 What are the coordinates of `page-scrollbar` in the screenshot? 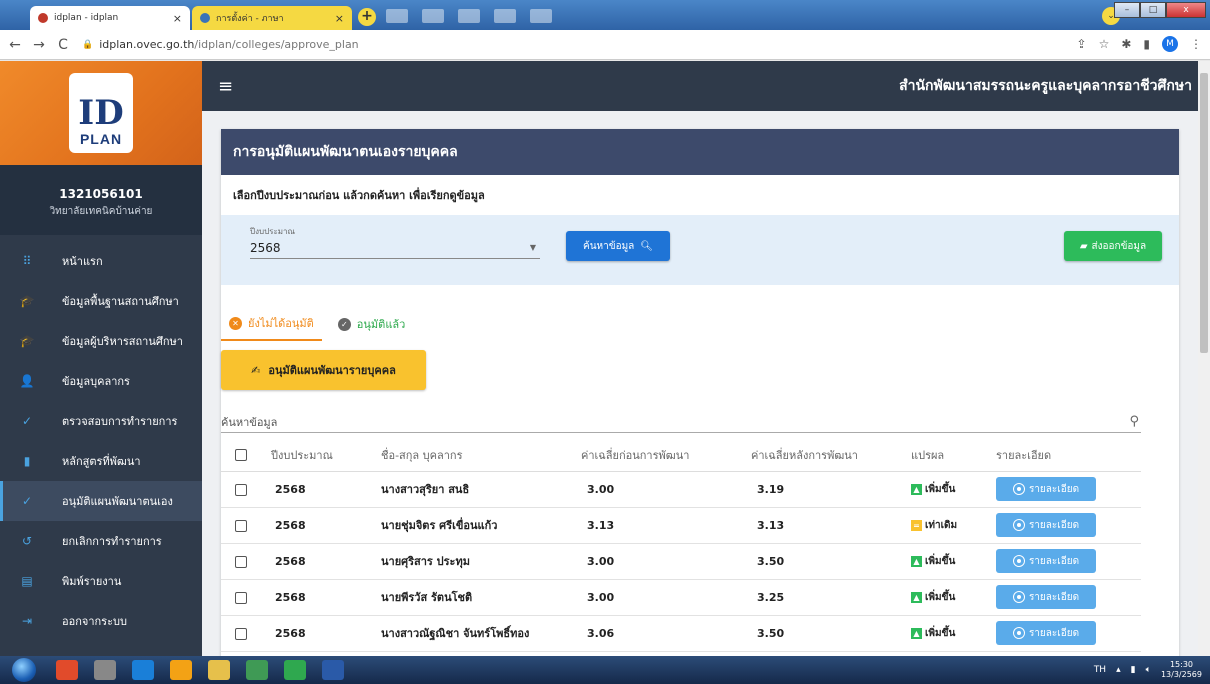 It's located at (1204, 358).